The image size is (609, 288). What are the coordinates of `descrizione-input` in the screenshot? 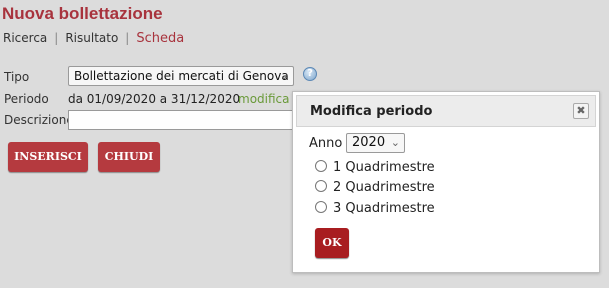 It's located at (183, 120).